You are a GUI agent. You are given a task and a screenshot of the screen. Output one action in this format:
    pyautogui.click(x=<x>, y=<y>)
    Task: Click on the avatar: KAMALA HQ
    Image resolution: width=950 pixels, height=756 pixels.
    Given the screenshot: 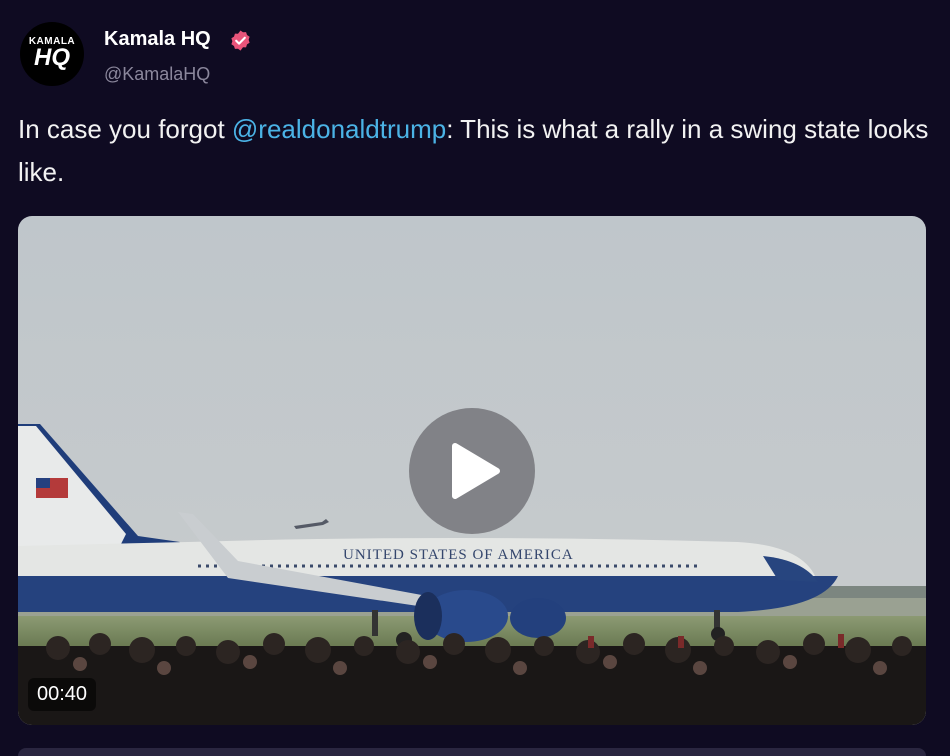 What is the action you would take?
    pyautogui.click(x=52, y=54)
    